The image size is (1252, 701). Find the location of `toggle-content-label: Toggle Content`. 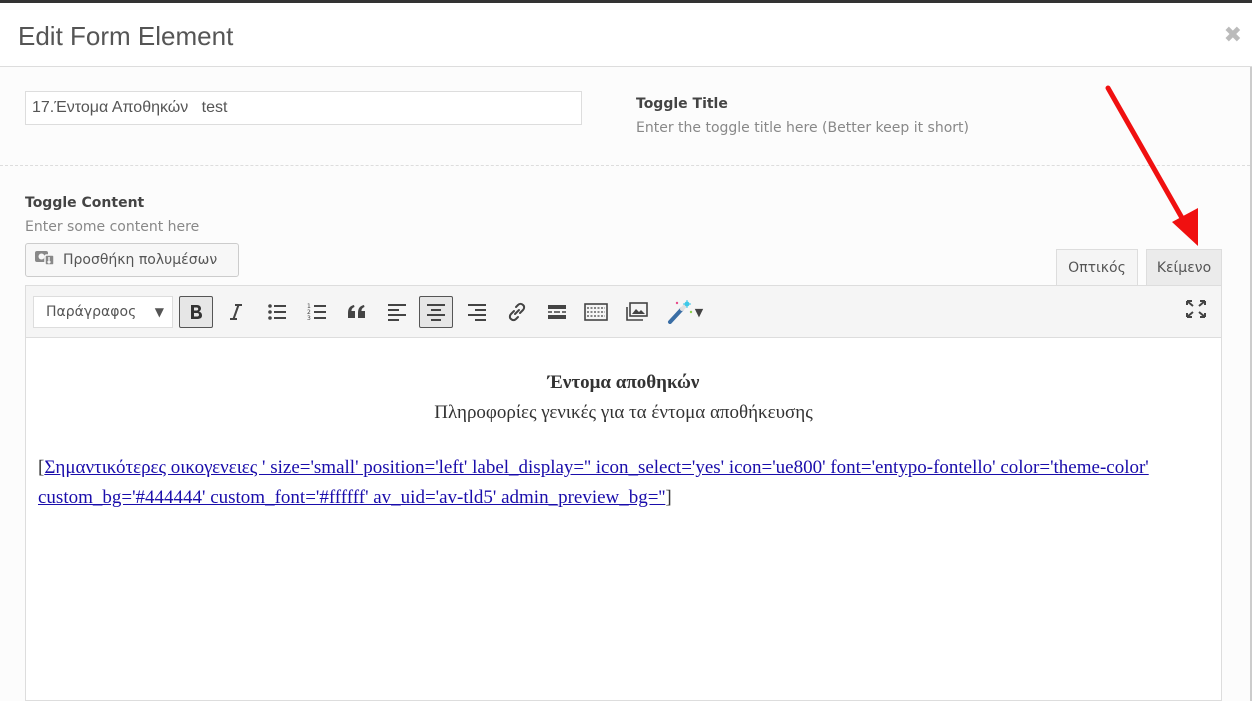

toggle-content-label: Toggle Content is located at coordinates (85, 203).